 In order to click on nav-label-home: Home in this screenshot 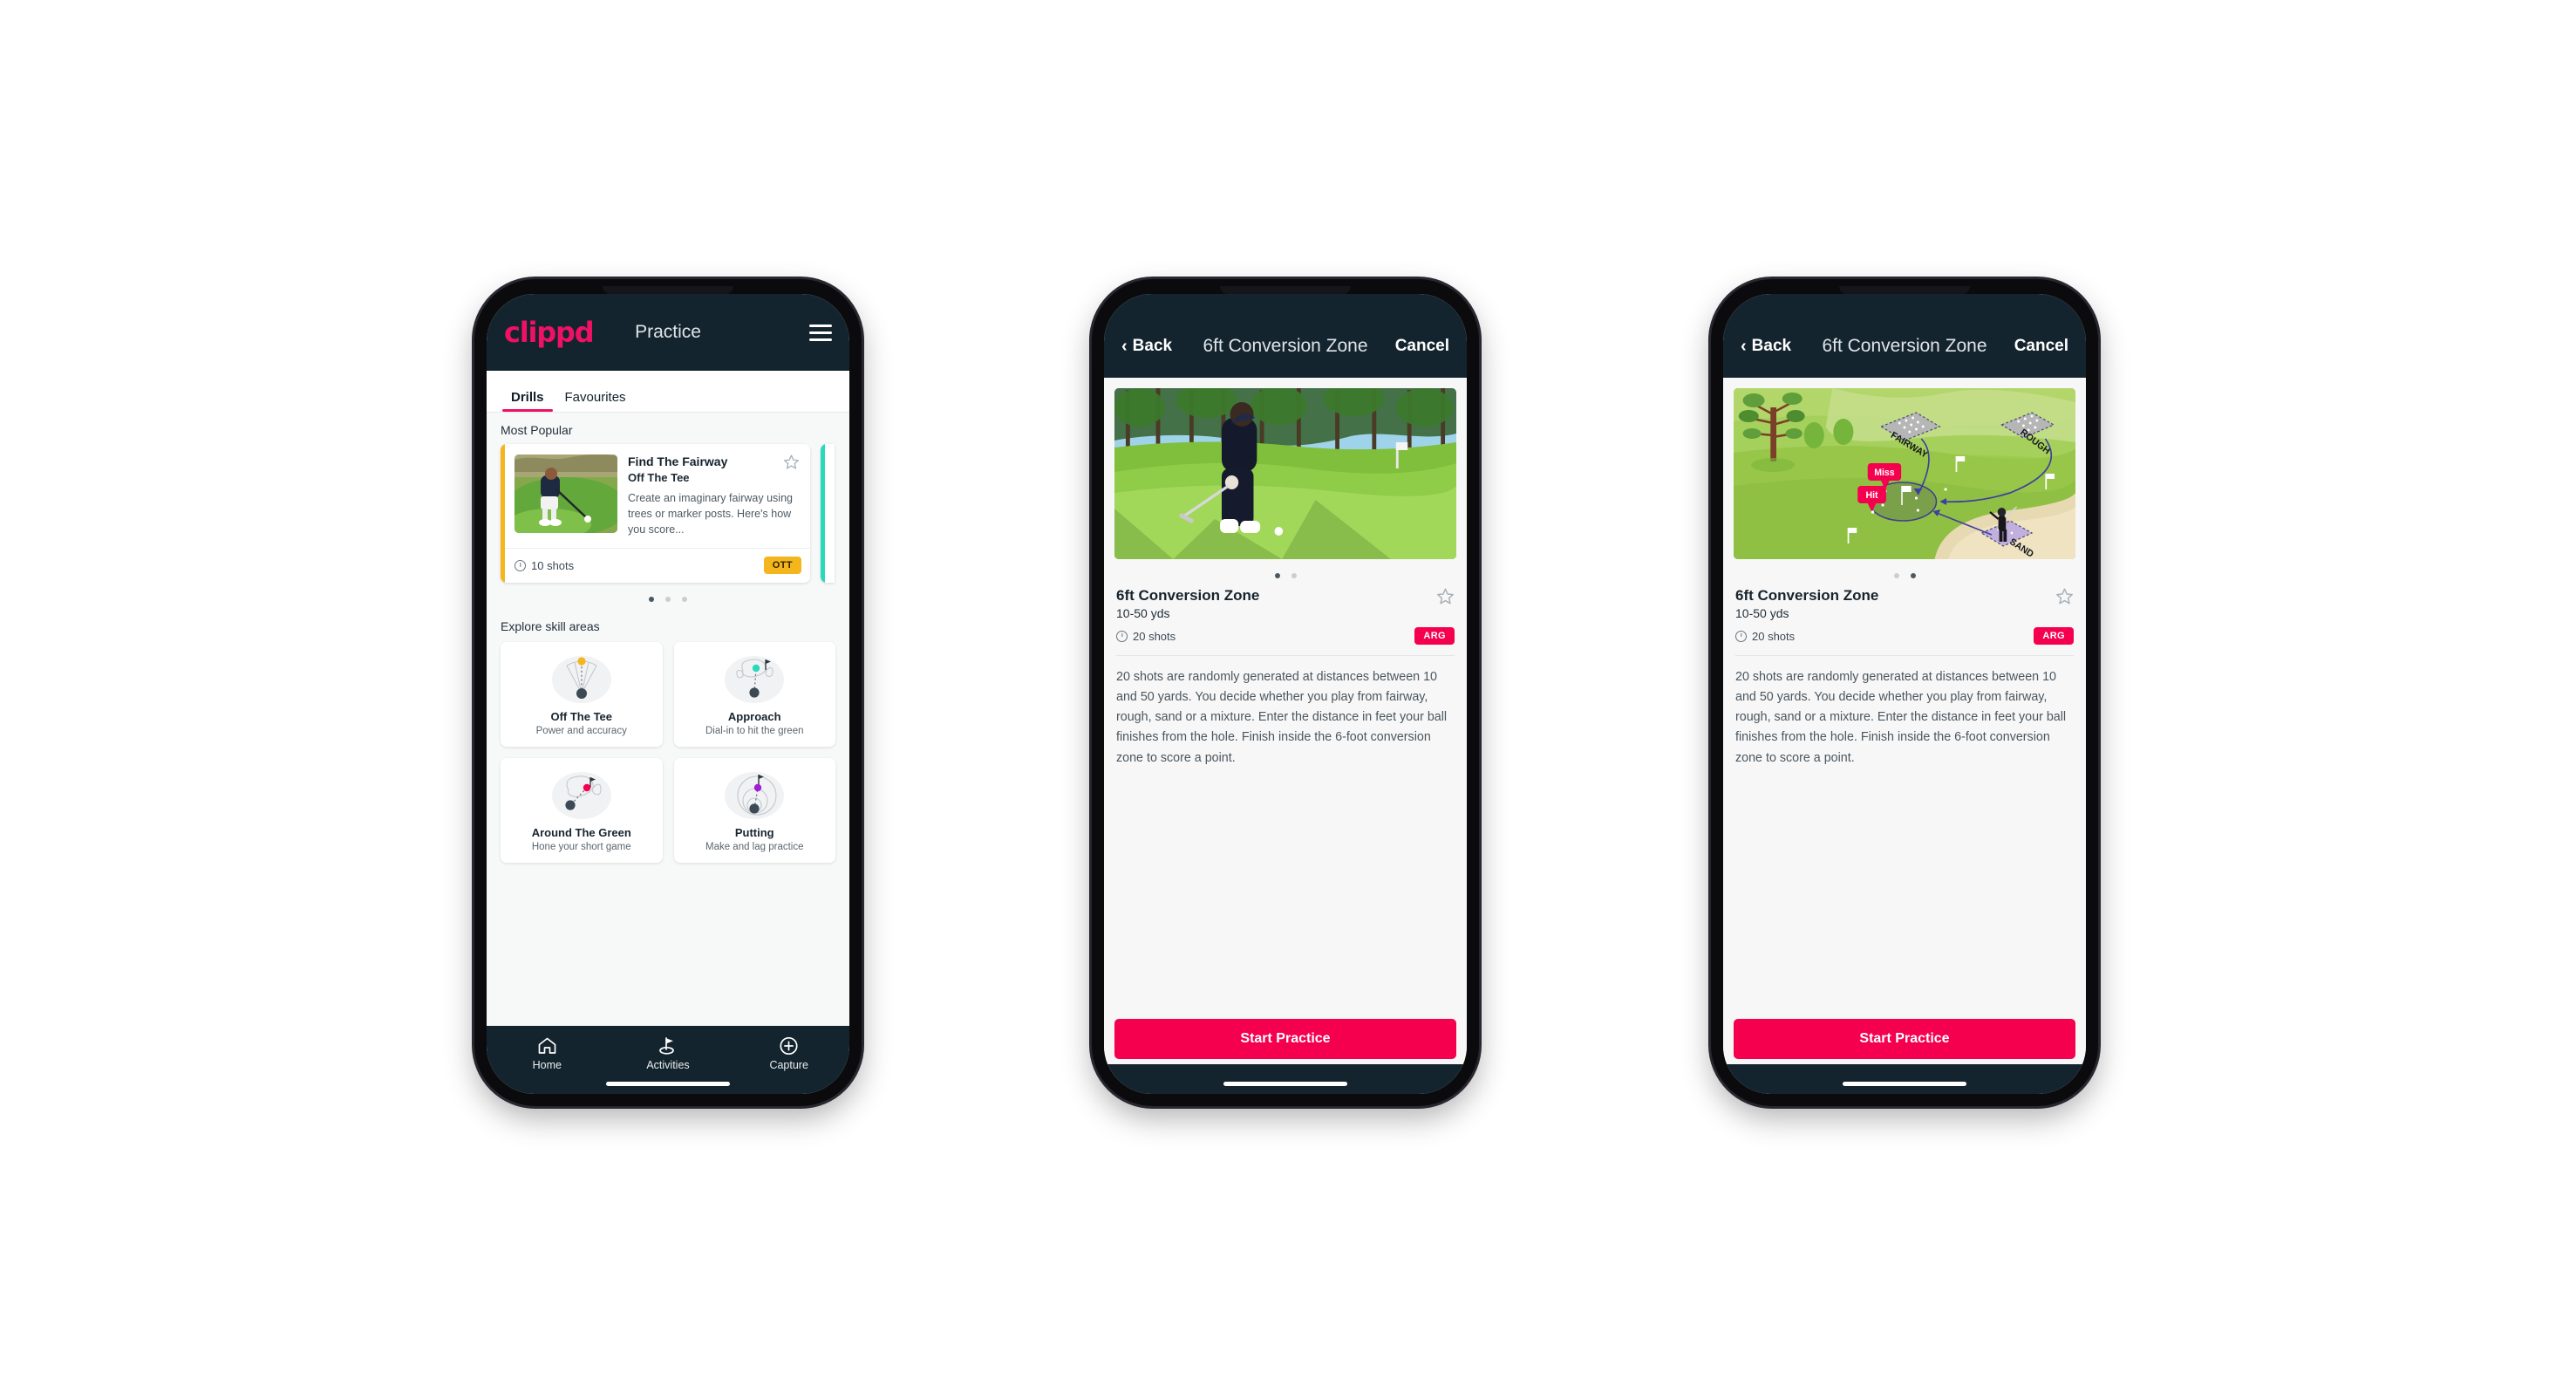, I will do `click(547, 1065)`.